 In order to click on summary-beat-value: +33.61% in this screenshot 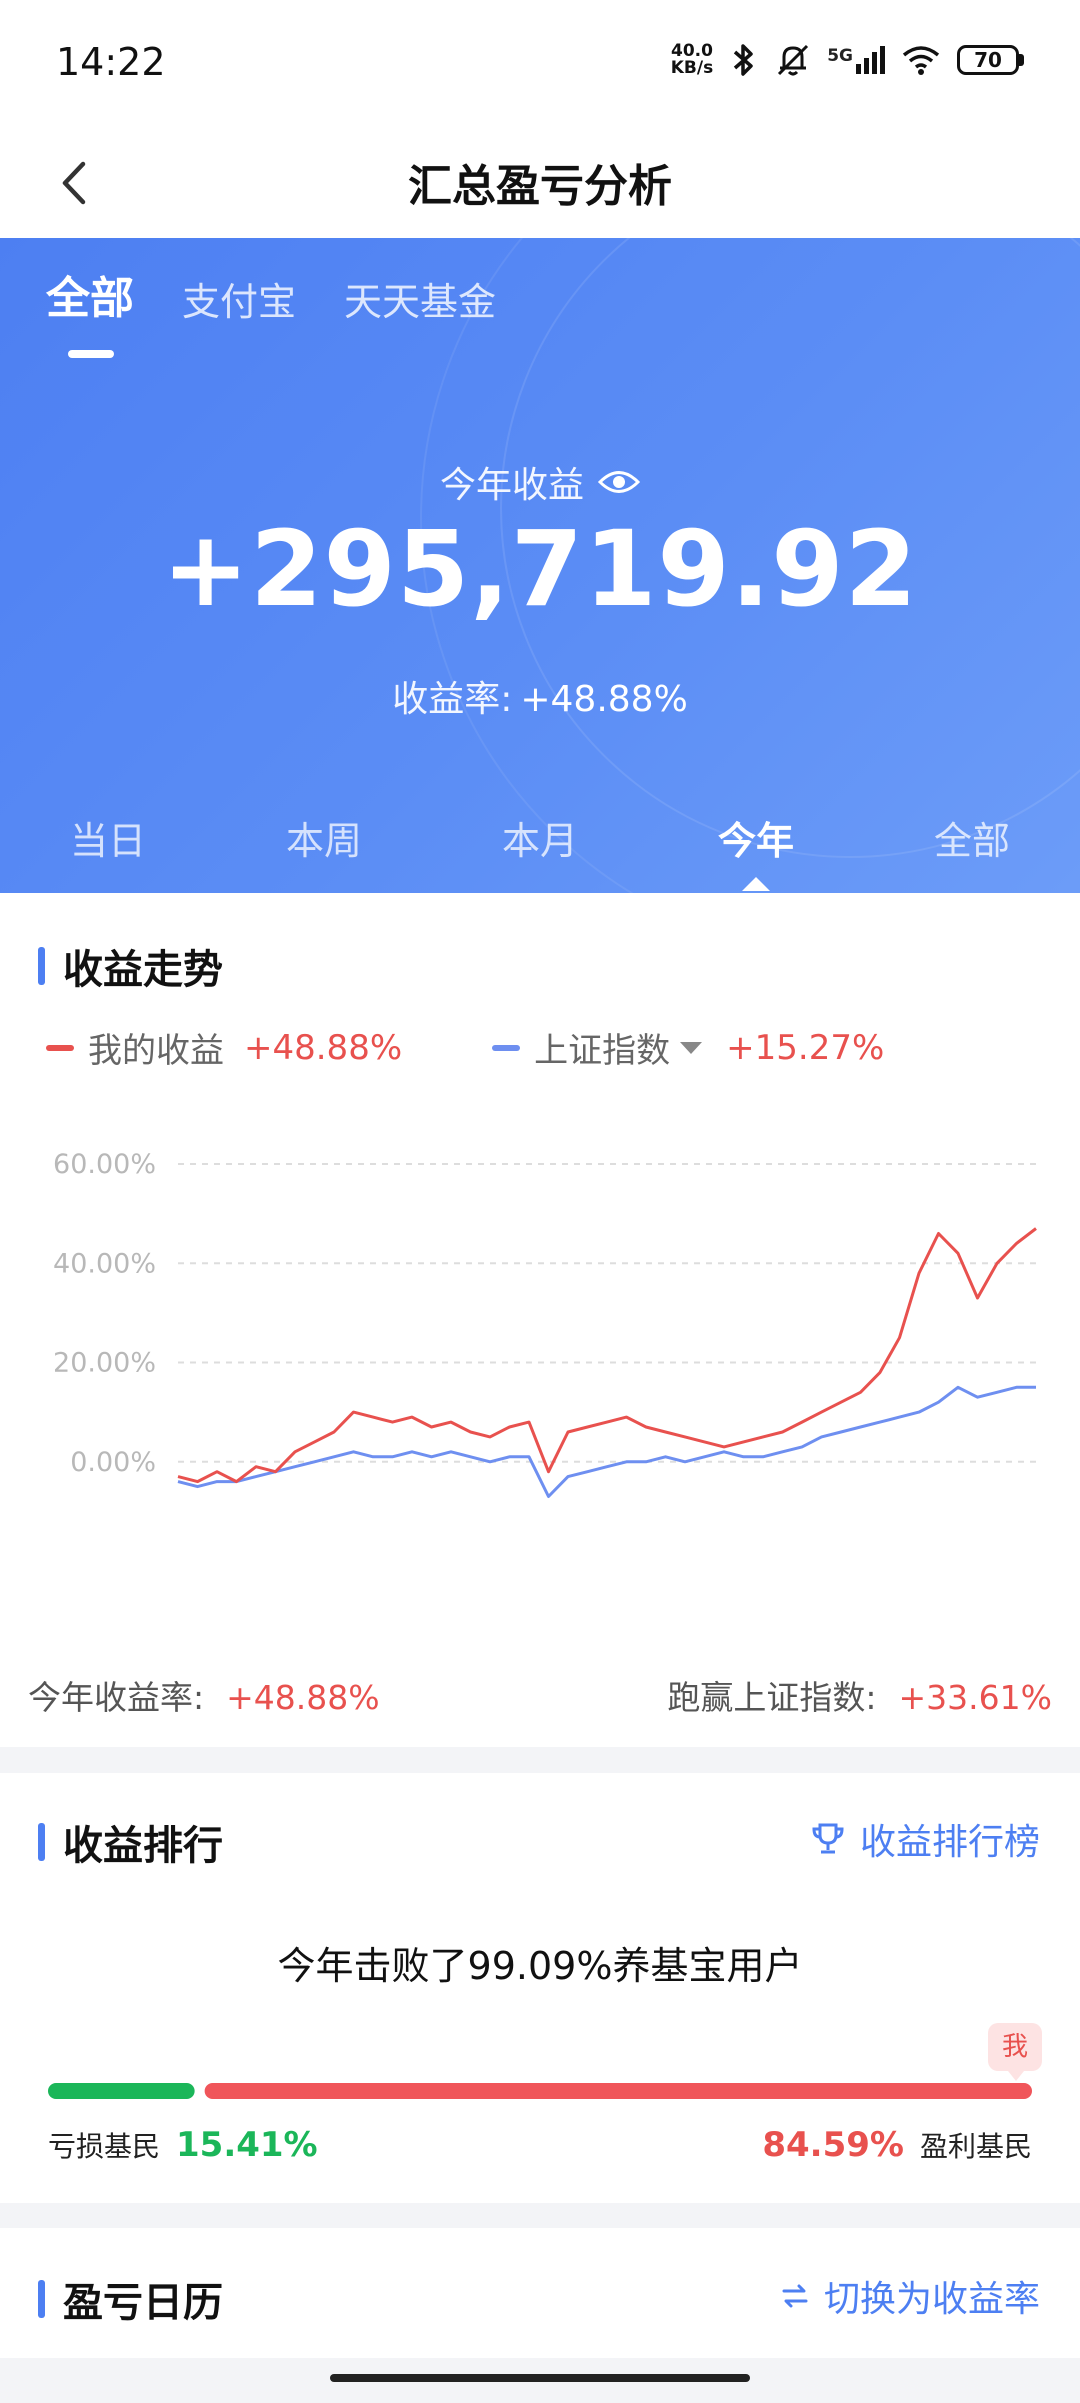, I will do `click(975, 1697)`.